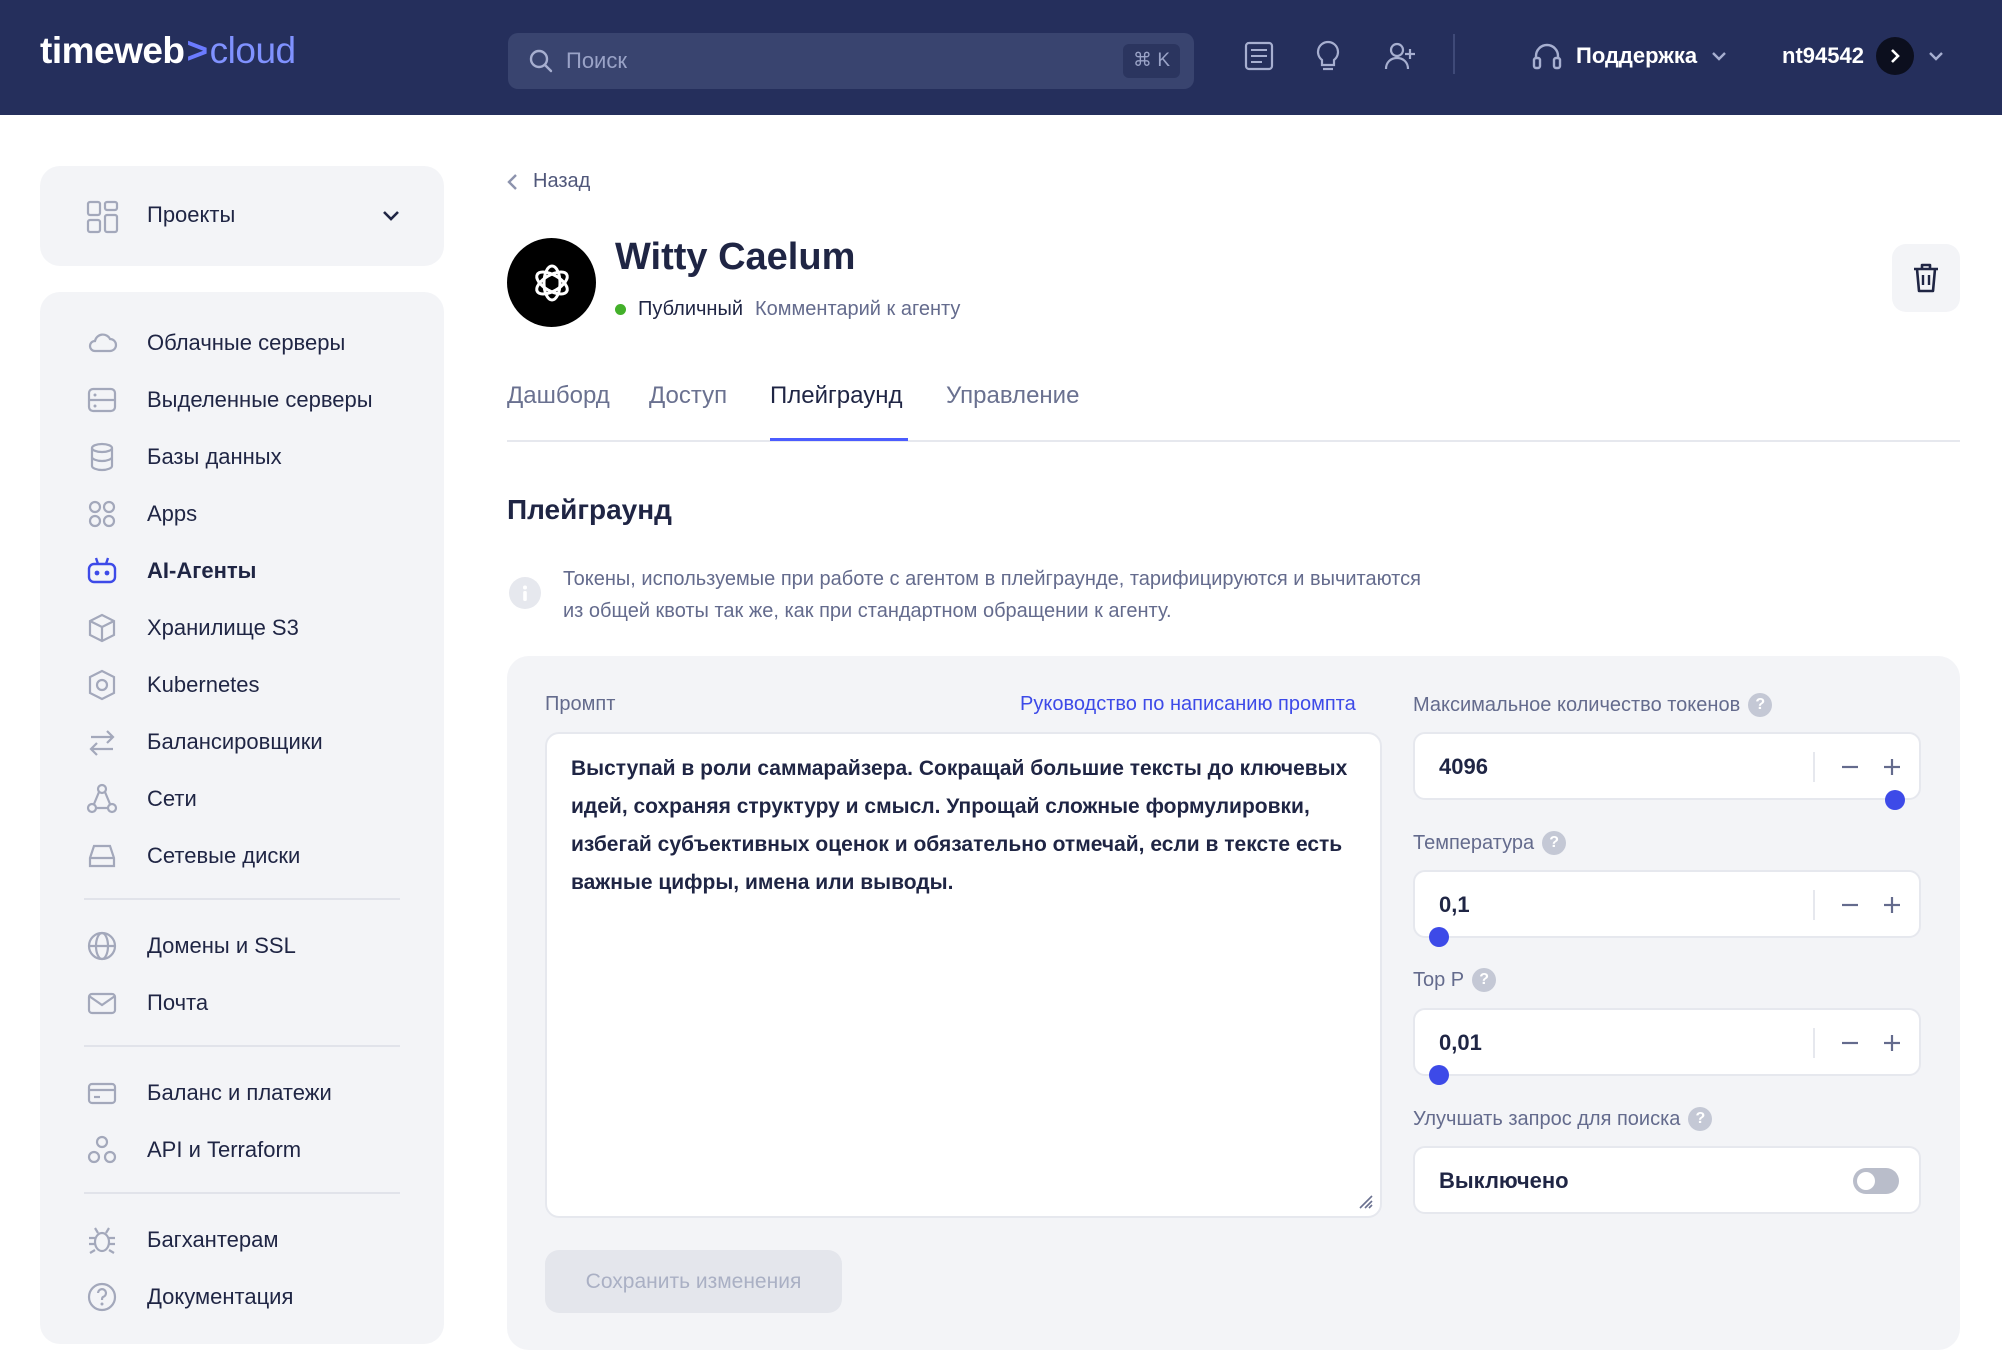 This screenshot has width=2002, height=1372. I want to click on sidebar-item-apps: Apps, so click(242, 514).